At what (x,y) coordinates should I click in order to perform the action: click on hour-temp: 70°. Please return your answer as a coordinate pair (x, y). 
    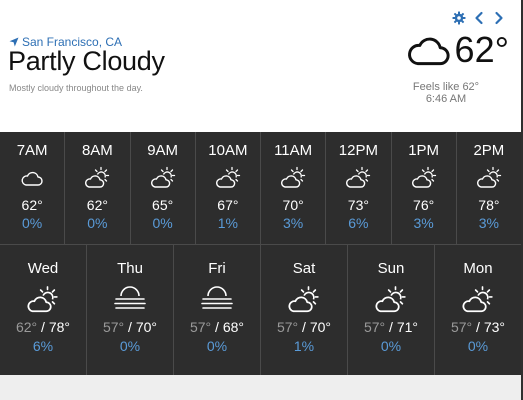
    Looking at the image, I should click on (293, 205).